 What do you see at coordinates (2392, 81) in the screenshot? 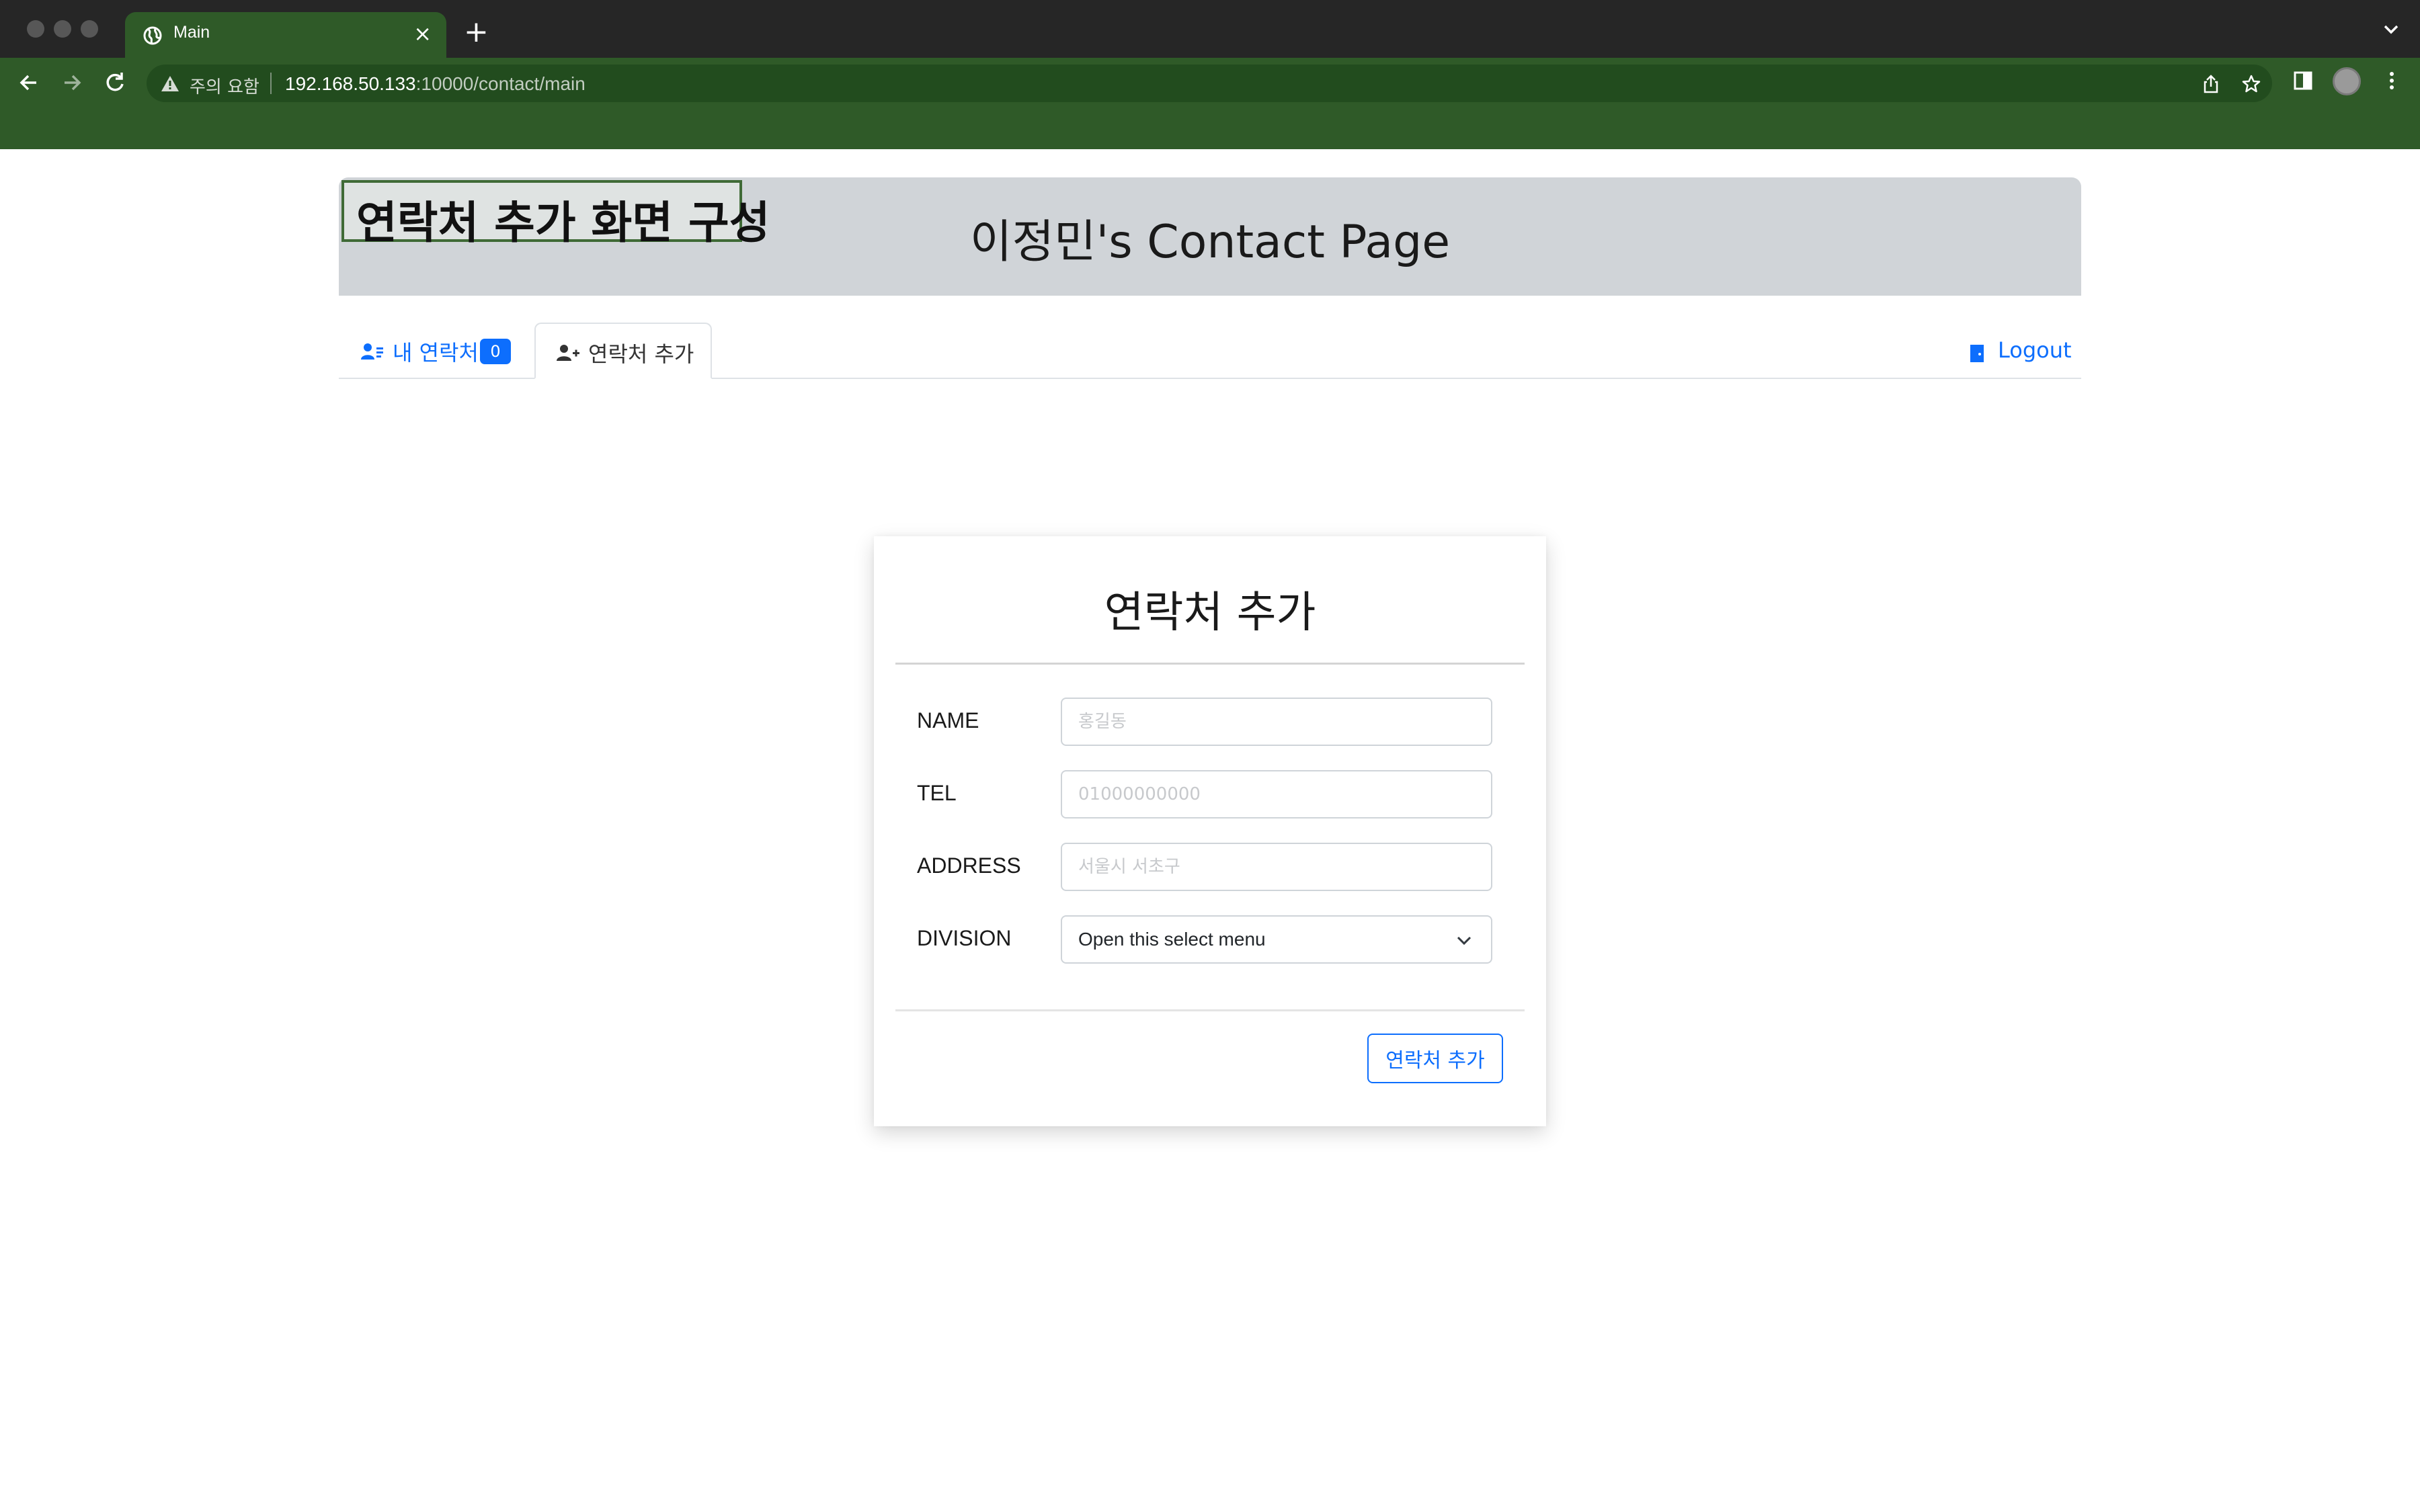
I see `kebab-menu-icon` at bounding box center [2392, 81].